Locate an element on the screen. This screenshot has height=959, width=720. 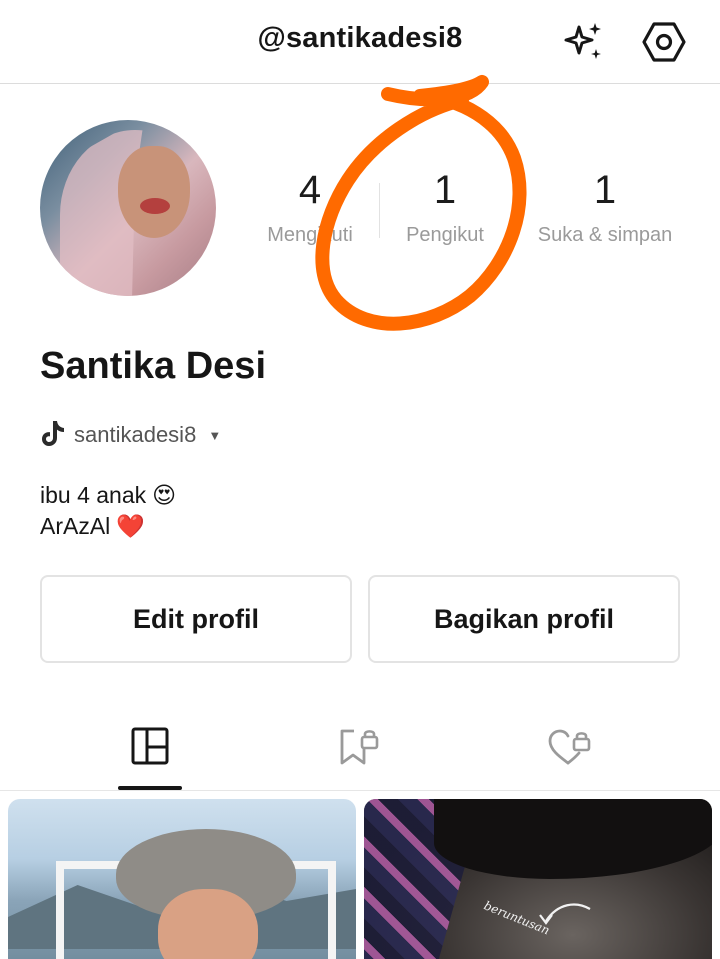
stat-likes-label: Suka & simpan is located at coordinates (605, 235).